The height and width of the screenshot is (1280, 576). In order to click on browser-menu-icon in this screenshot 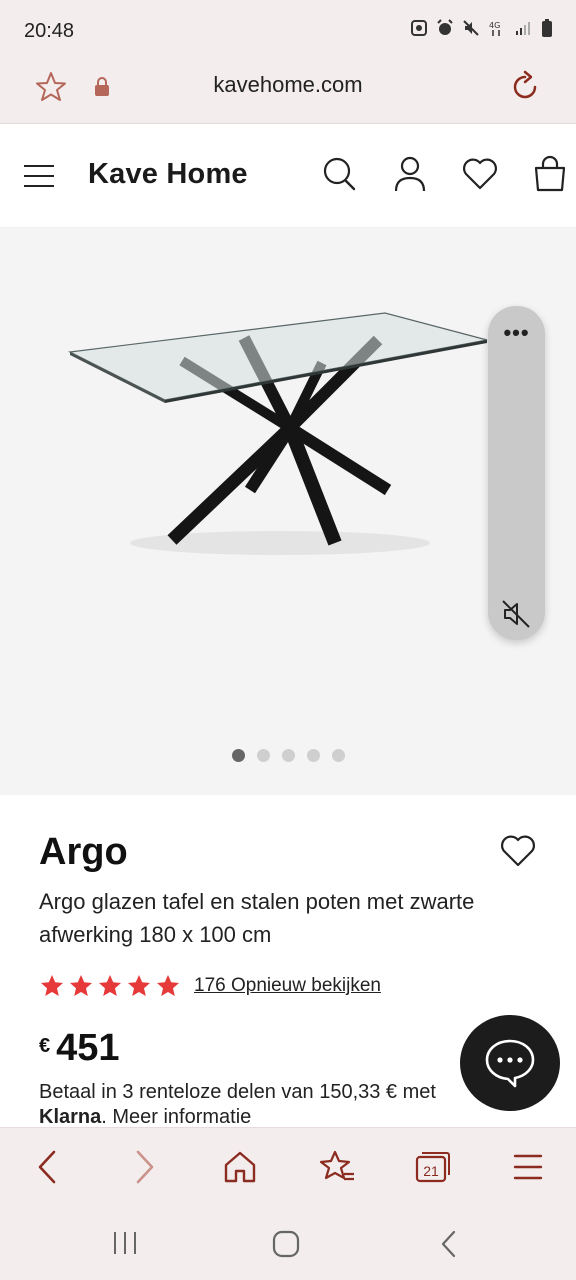, I will do `click(528, 1169)`.